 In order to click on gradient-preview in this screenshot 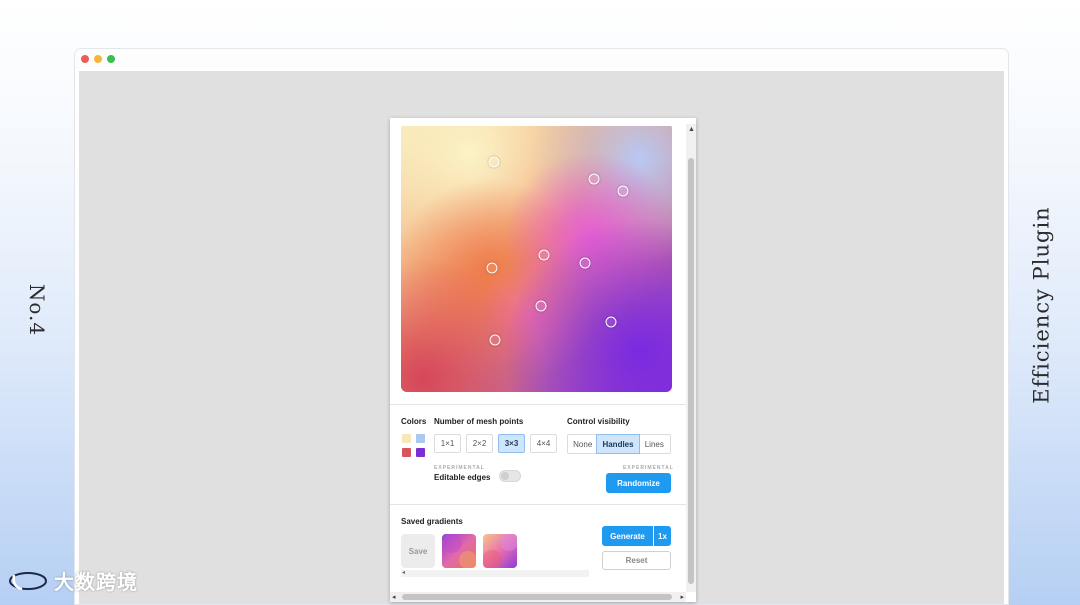, I will do `click(536, 259)`.